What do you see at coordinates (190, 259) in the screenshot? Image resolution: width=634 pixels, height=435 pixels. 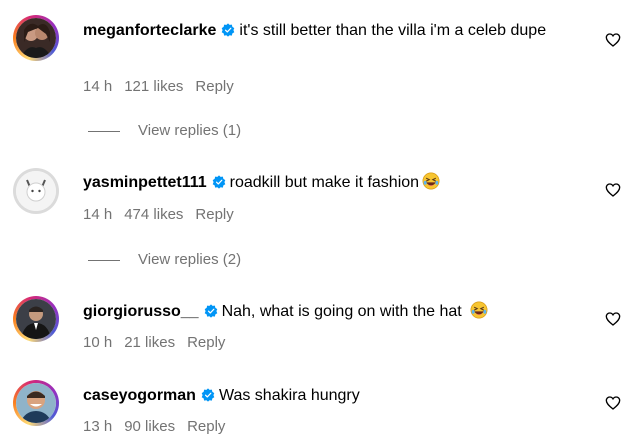 I see `view-replies-label: View replies (2)` at bounding box center [190, 259].